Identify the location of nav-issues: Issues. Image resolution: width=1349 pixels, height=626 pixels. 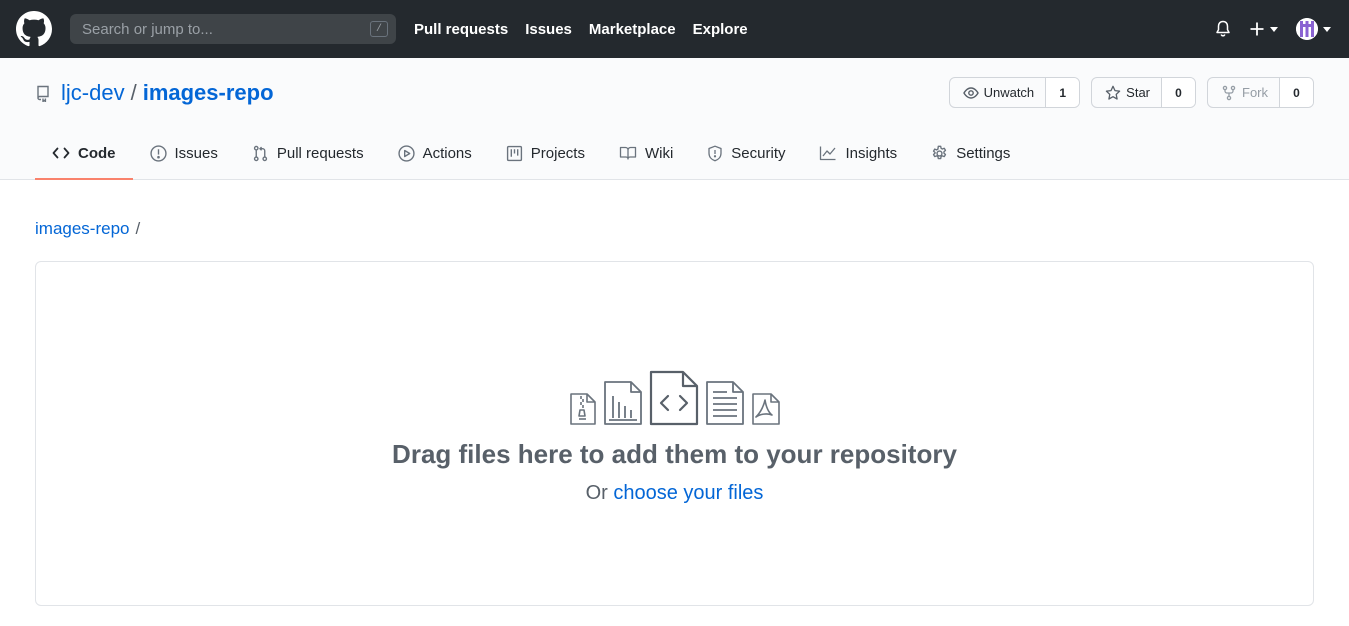
(548, 29).